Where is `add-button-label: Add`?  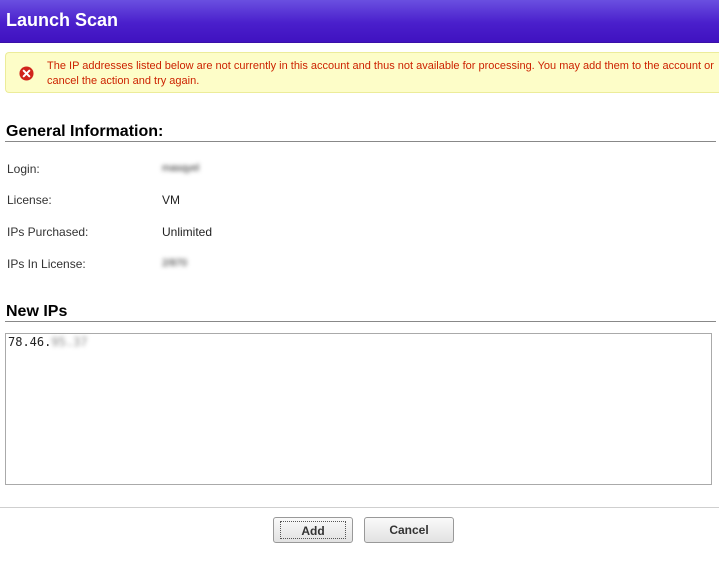 add-button-label: Add is located at coordinates (313, 530).